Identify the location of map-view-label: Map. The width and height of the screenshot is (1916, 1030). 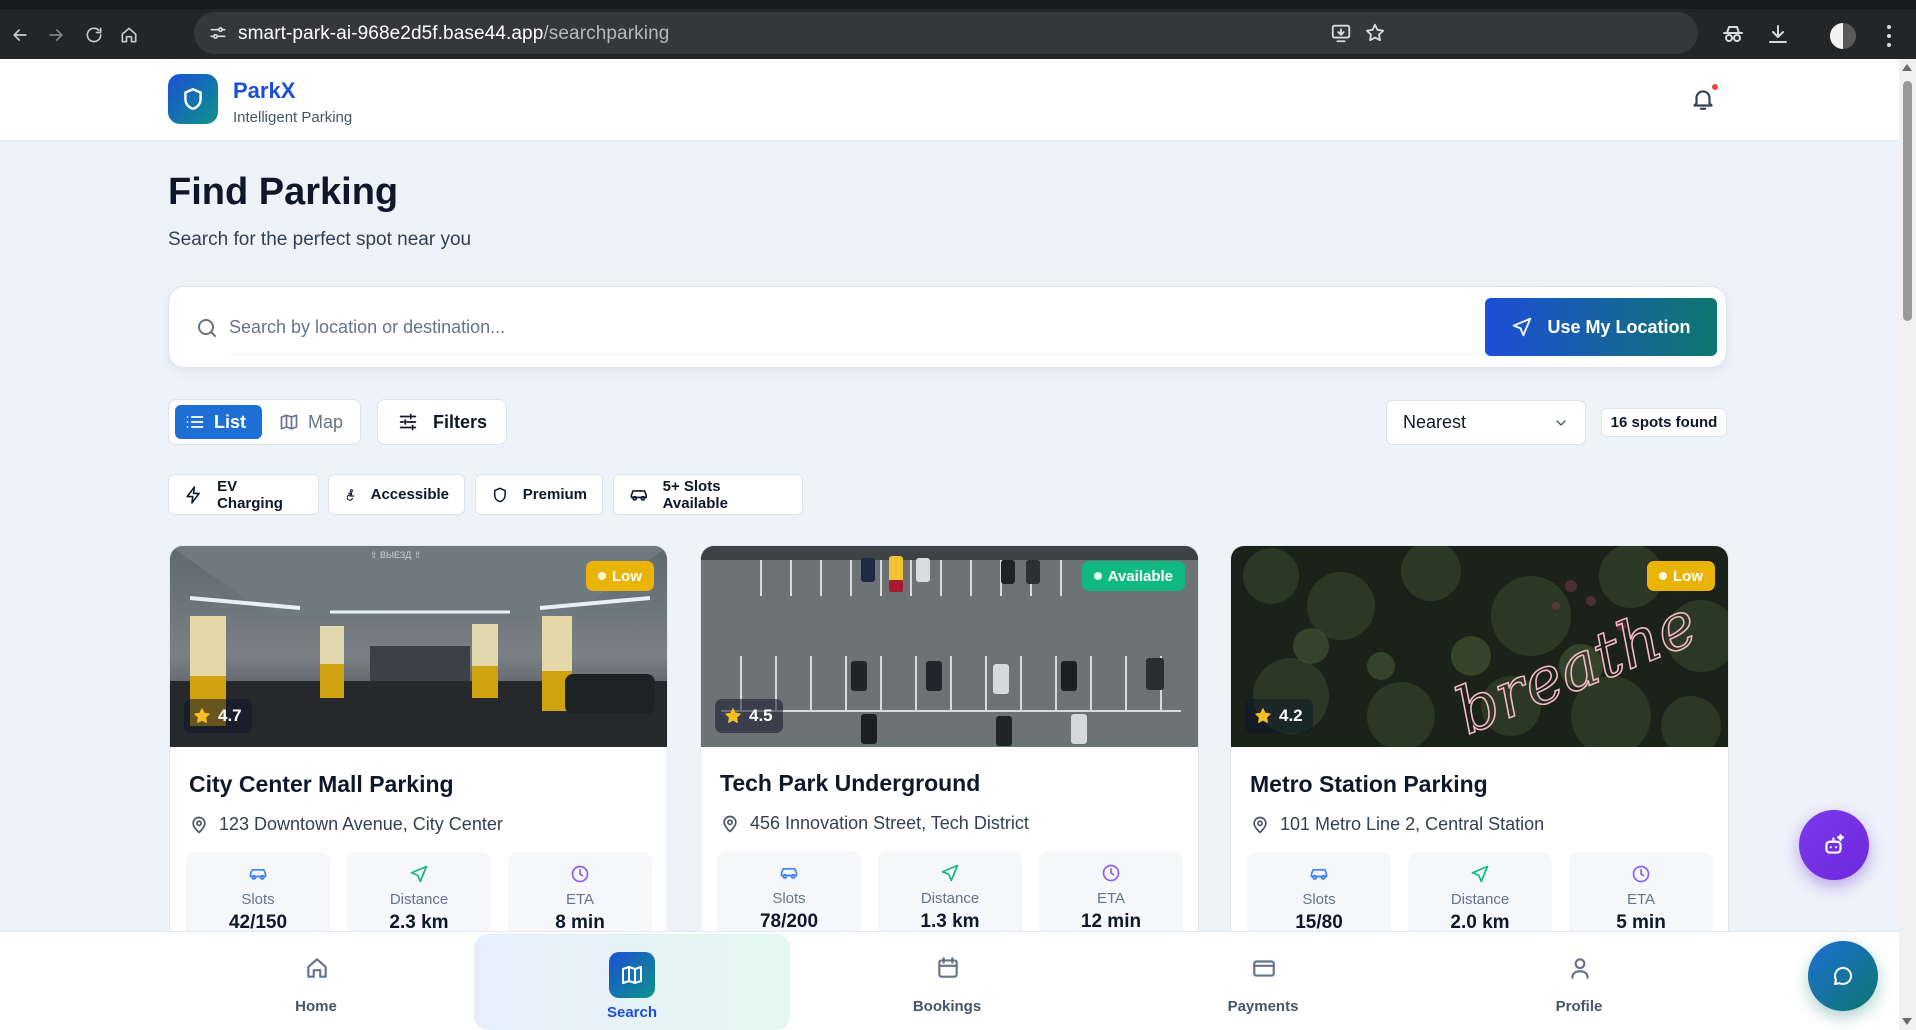
(326, 421).